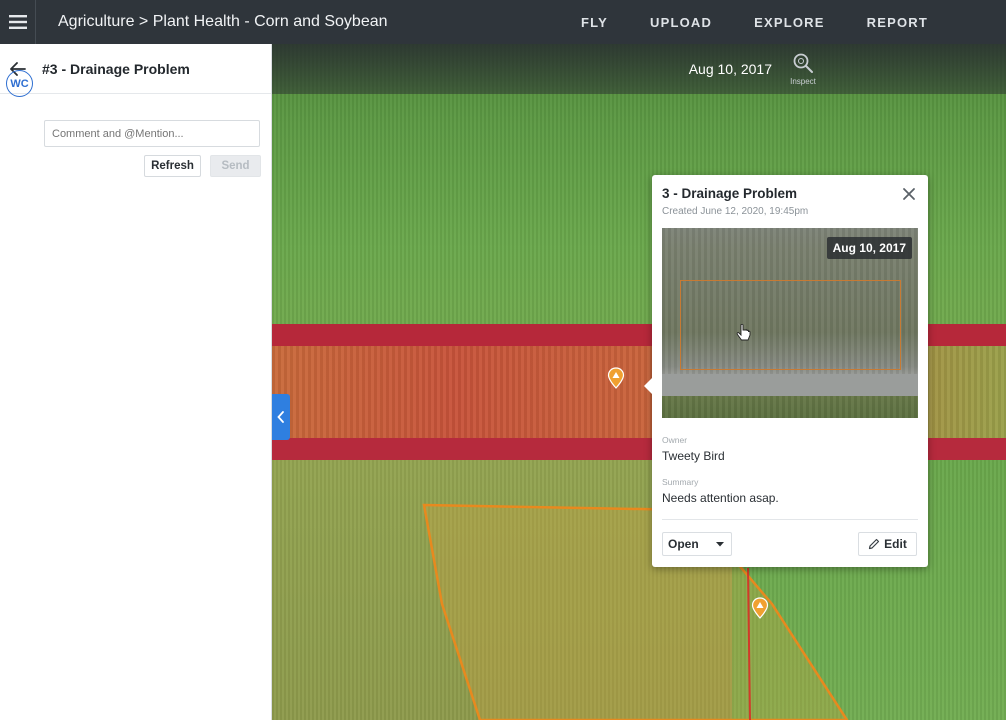 The height and width of the screenshot is (720, 1006). I want to click on inspect-button: Inspect, so click(803, 69).